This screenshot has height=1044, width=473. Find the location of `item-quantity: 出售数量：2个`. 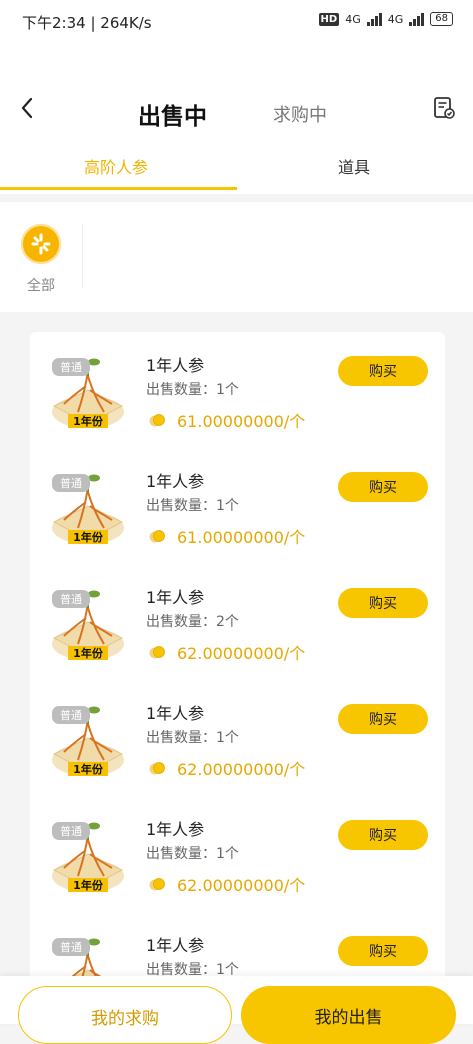

item-quantity: 出售数量：2个 is located at coordinates (192, 622).